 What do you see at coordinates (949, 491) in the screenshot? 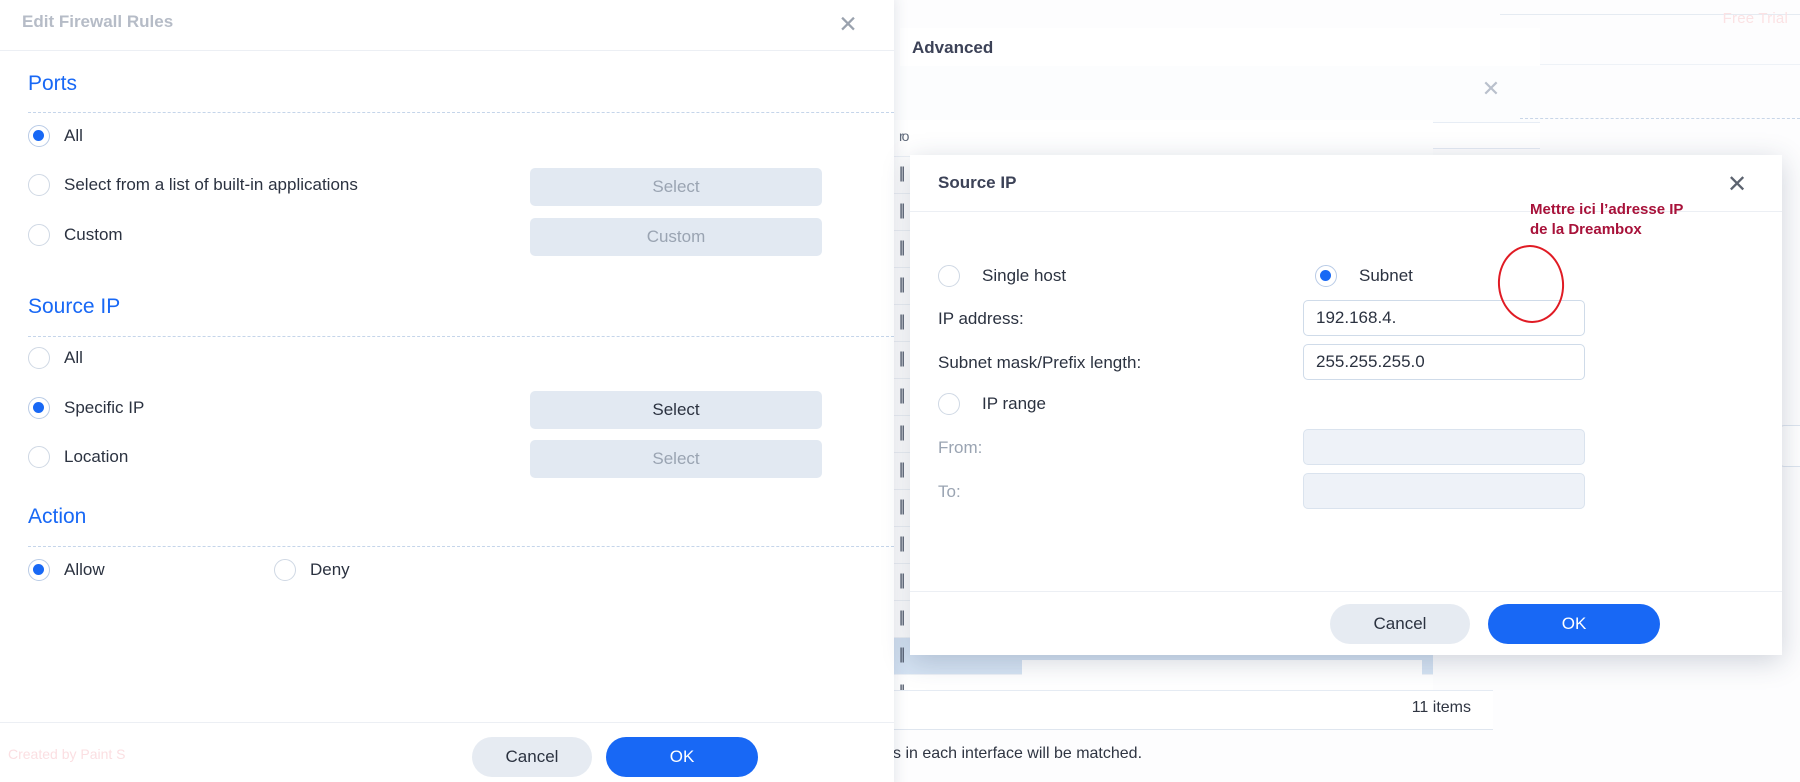
I see `to-label: To:` at bounding box center [949, 491].